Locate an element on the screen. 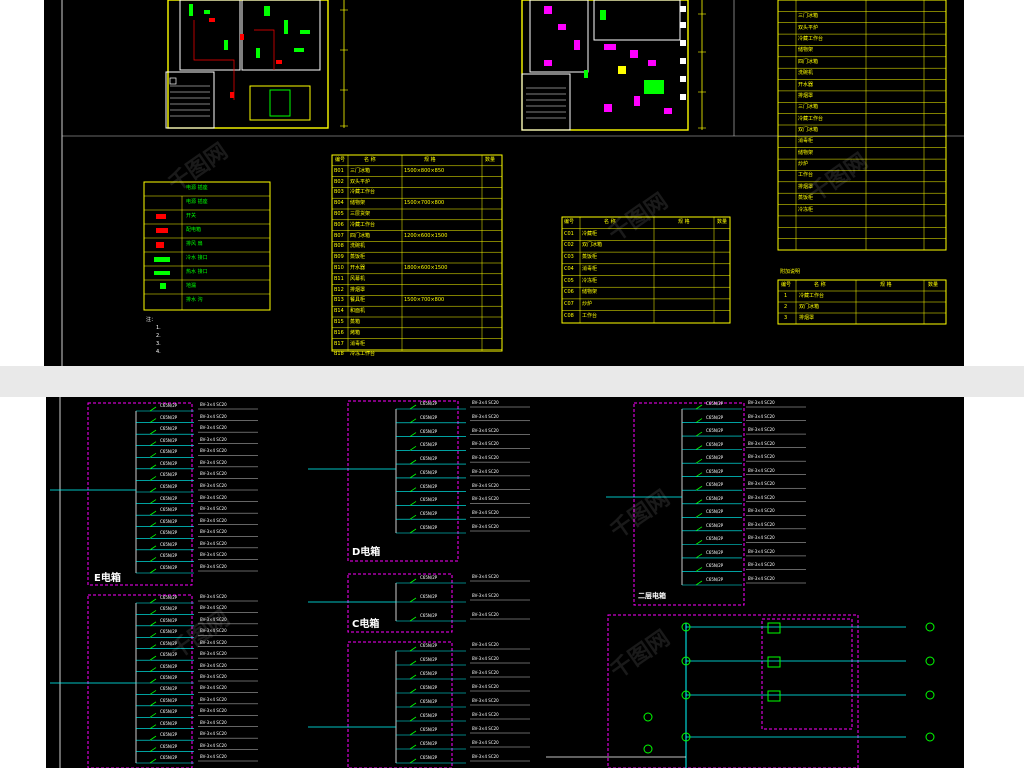 The width and height of the screenshot is (1024, 768). panel-label: D电箱 is located at coordinates (366, 552).